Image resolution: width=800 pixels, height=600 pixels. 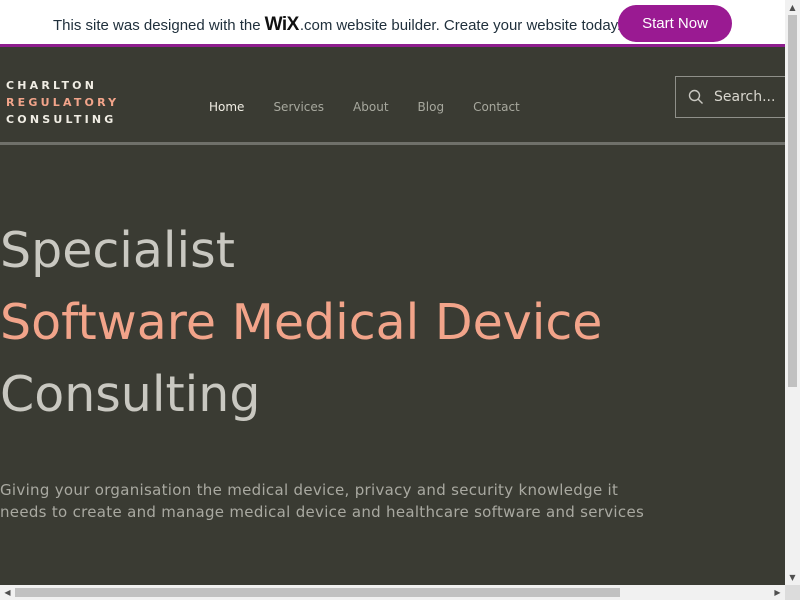 I want to click on logo-line-3: CONSULTING, so click(x=61, y=119).